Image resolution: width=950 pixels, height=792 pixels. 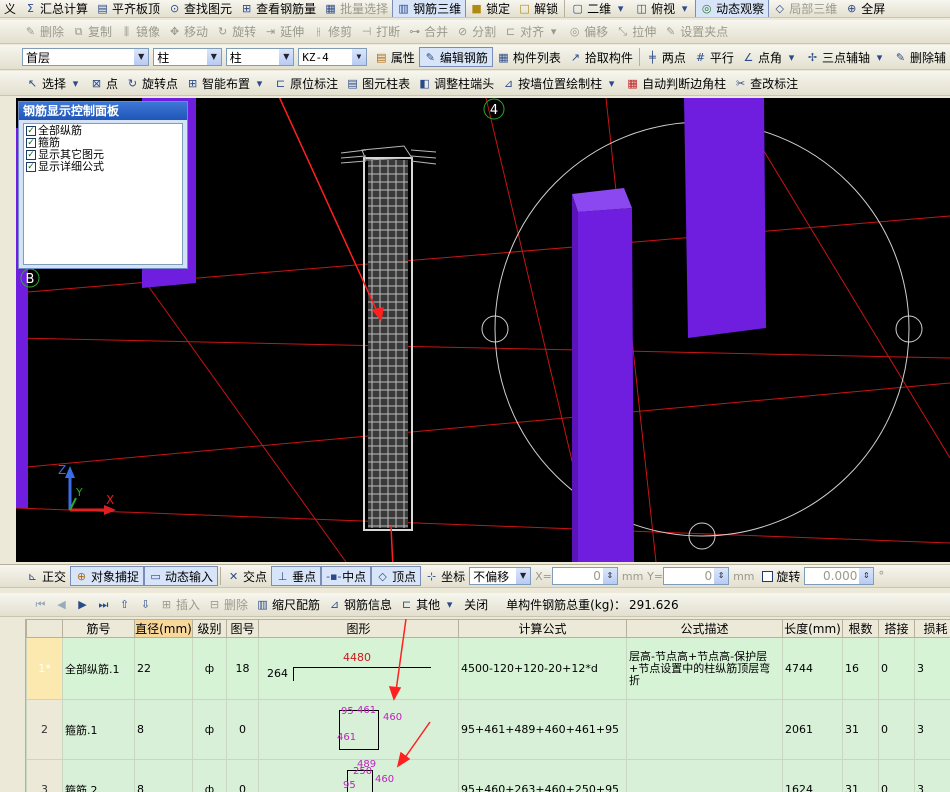 I want to click on dynamic-input-button: ▭ 动态输入, so click(x=181, y=576).